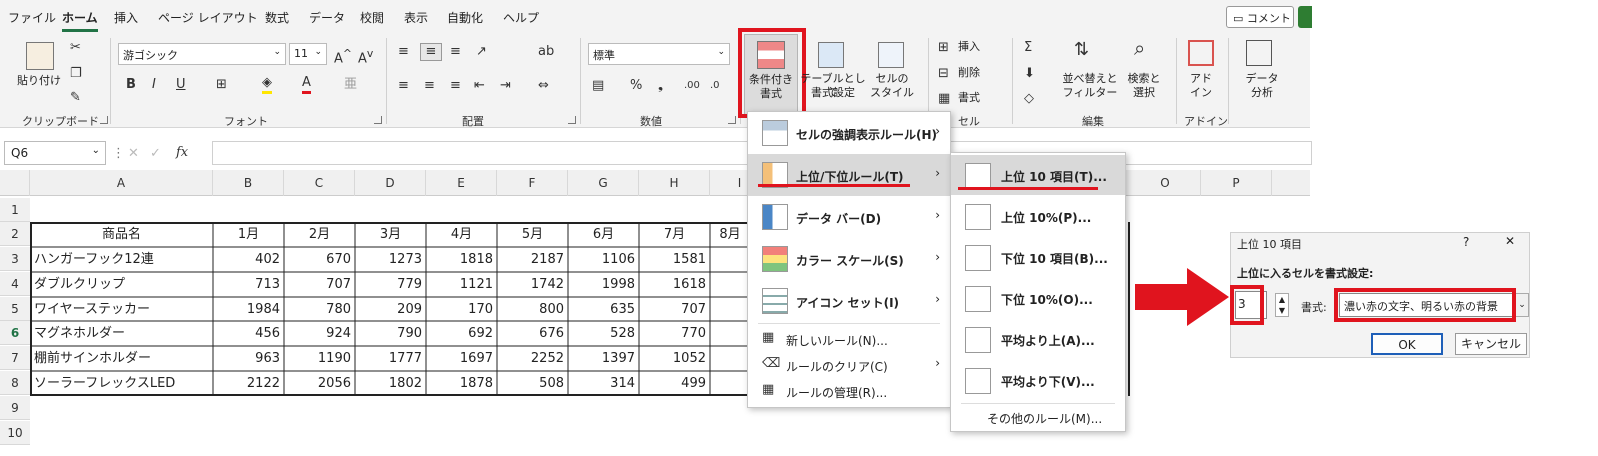  I want to click on table-cell-value: 2122, so click(248, 384).